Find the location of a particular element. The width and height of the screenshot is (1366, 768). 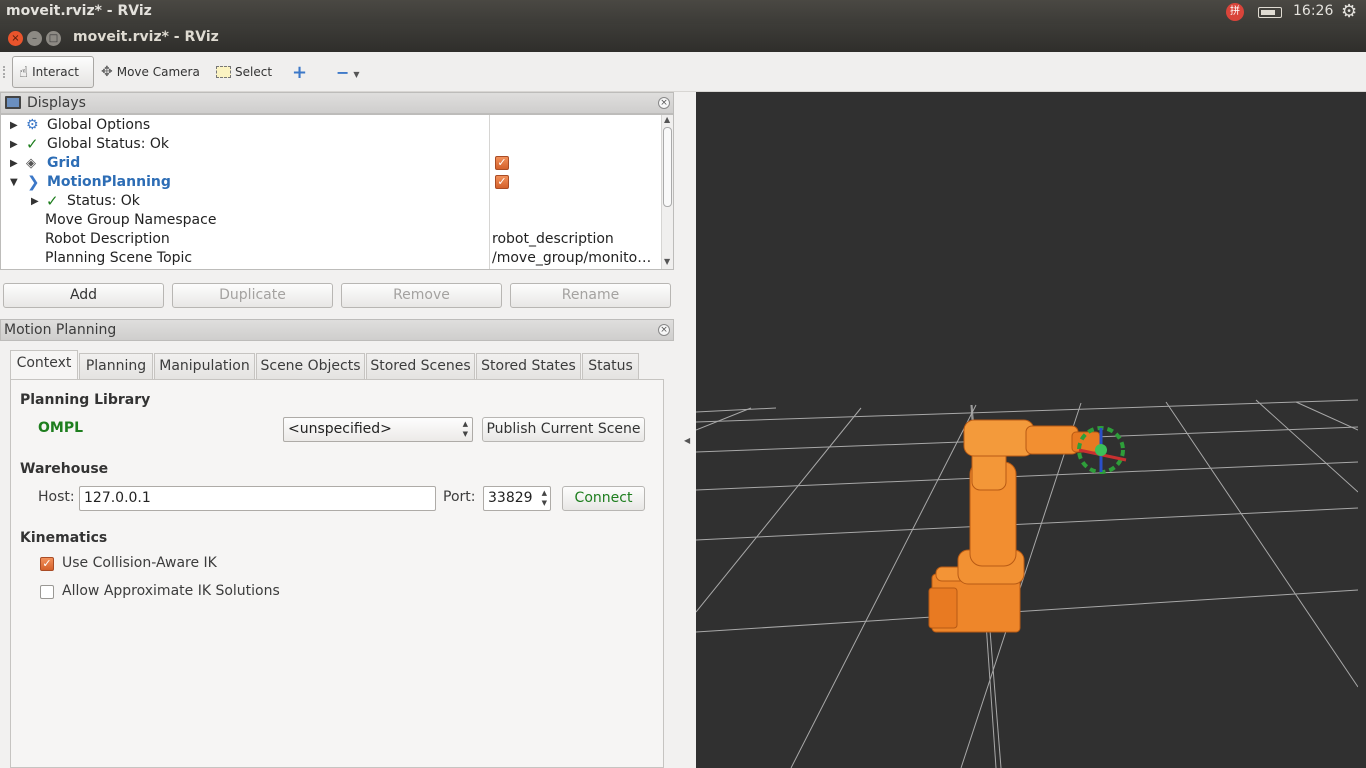

host-label: Host: is located at coordinates (56, 497).